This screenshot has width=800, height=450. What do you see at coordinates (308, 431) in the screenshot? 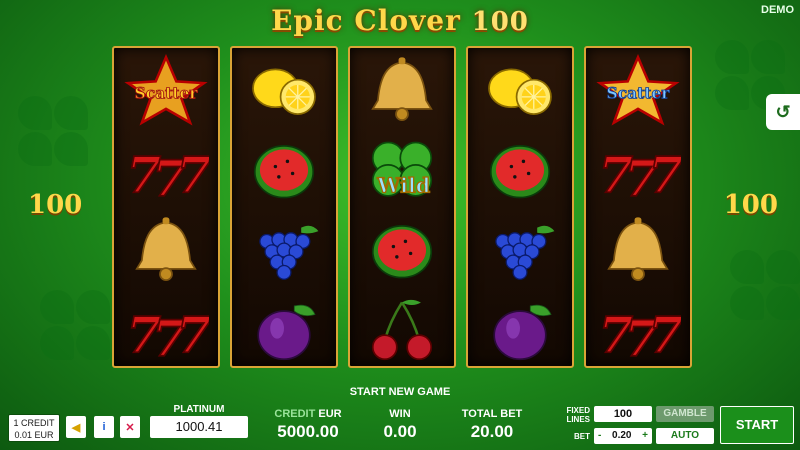
I see `credit-value: 5000.00` at bounding box center [308, 431].